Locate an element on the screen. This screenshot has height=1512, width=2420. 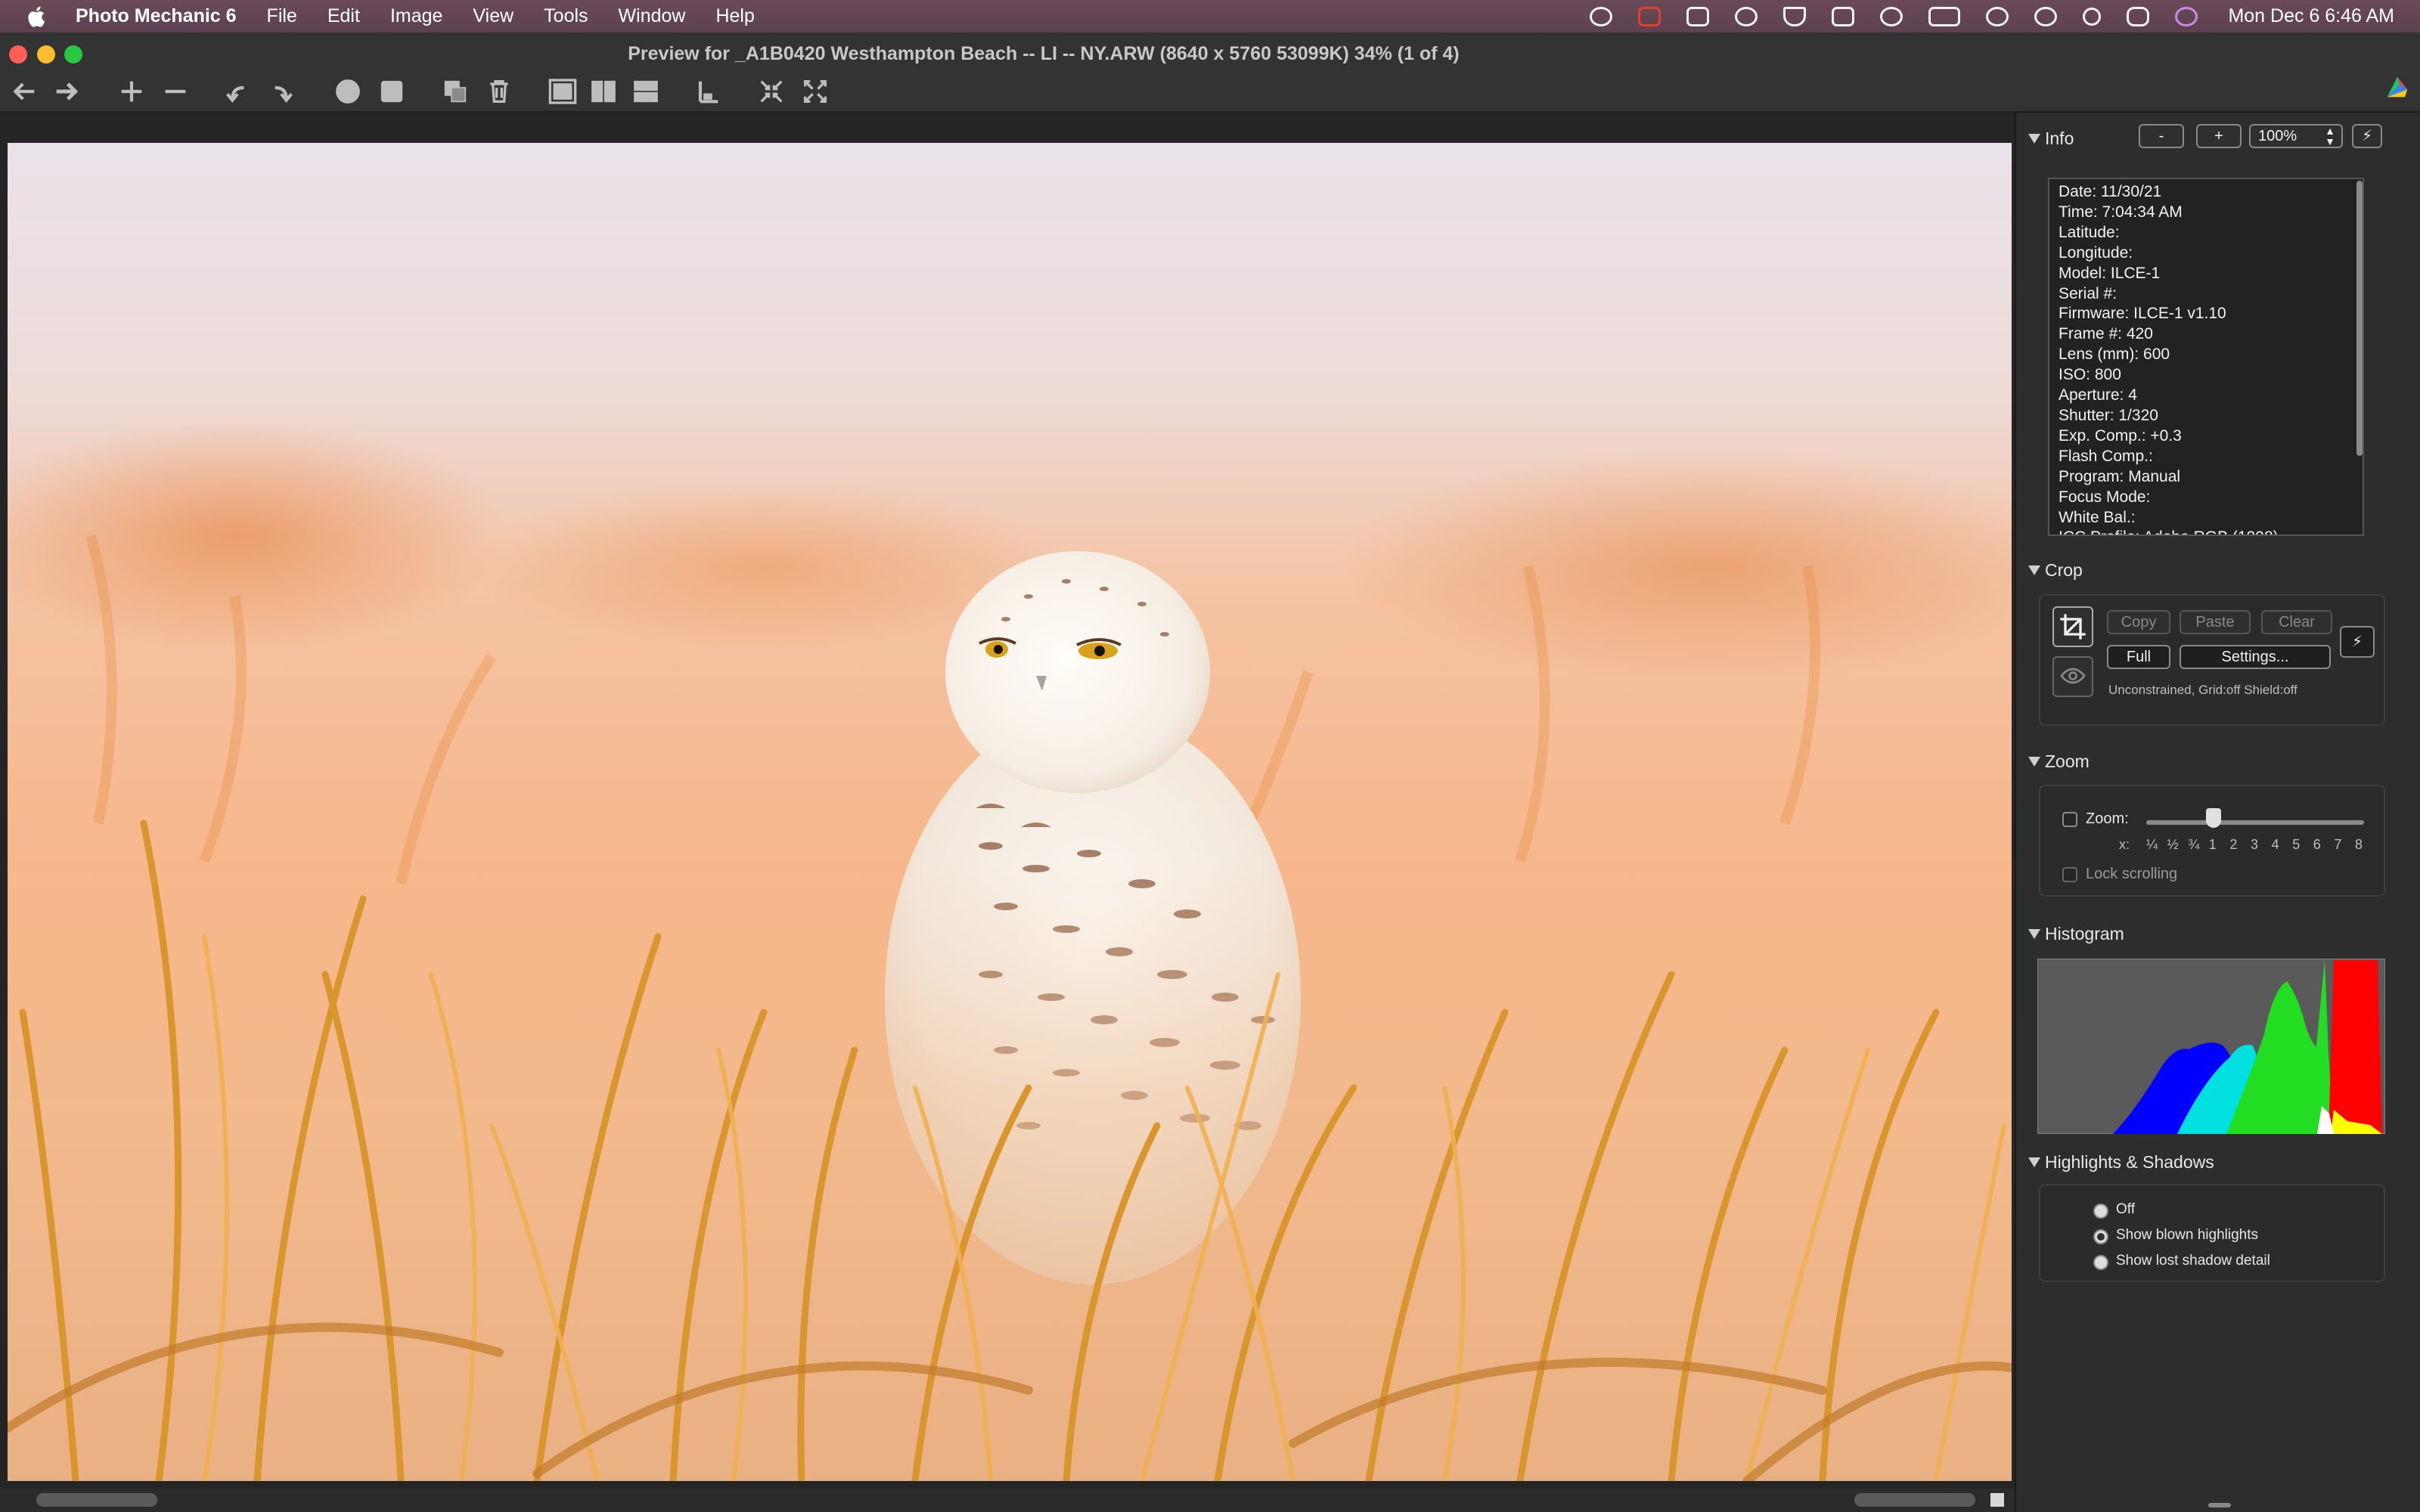
battery-icon is located at coordinates (1944, 16).